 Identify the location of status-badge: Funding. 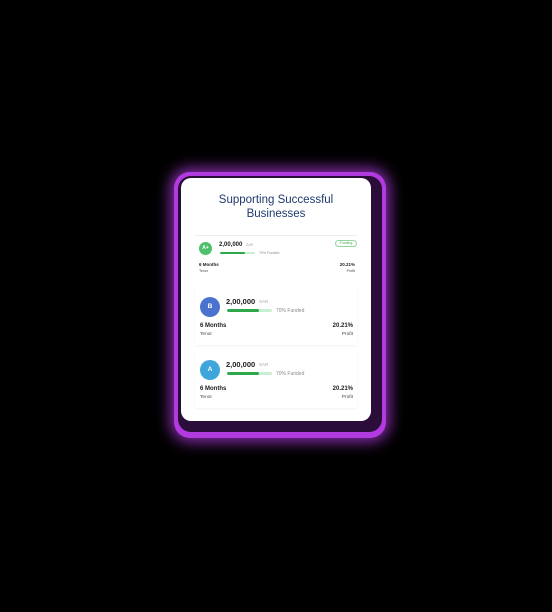
(346, 243).